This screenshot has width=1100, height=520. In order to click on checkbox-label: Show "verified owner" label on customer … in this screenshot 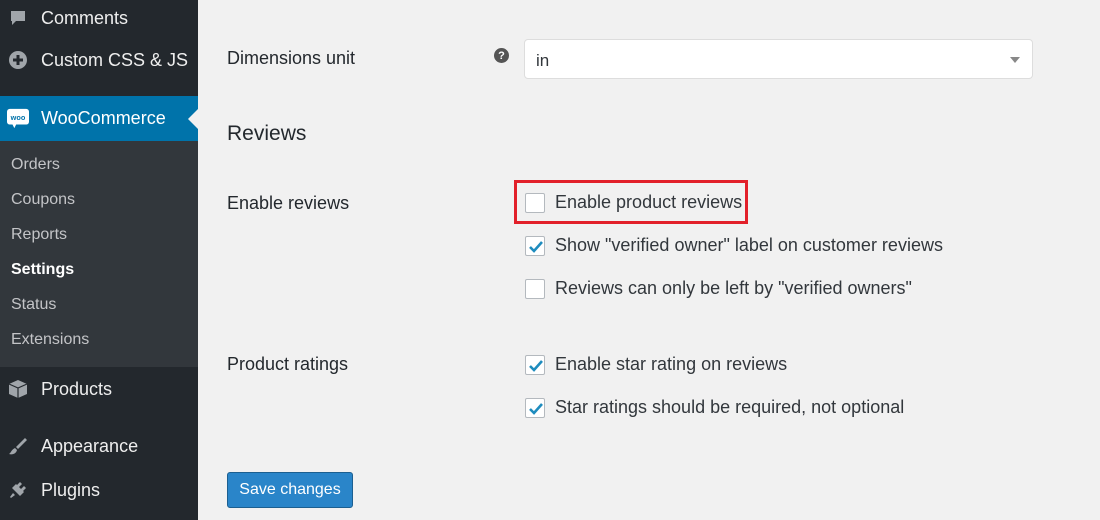, I will do `click(749, 245)`.